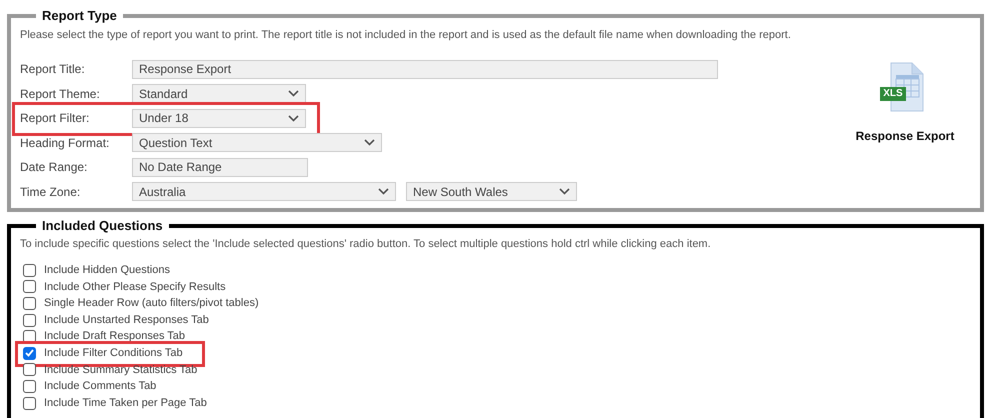 This screenshot has height=418, width=991. What do you see at coordinates (79, 16) in the screenshot?
I see `section-title: Report Type` at bounding box center [79, 16].